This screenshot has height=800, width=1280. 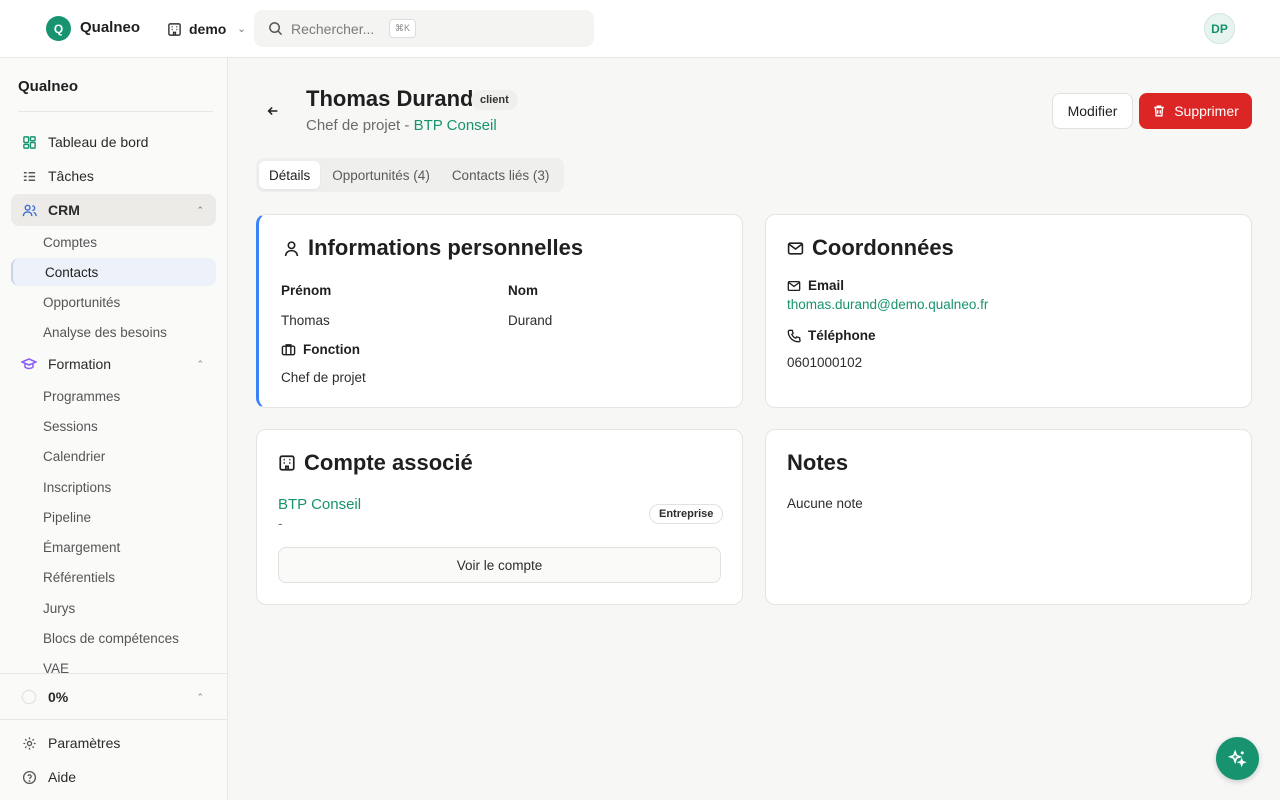 I want to click on sidebar-item-label: Tableau de bord, so click(x=98, y=142).